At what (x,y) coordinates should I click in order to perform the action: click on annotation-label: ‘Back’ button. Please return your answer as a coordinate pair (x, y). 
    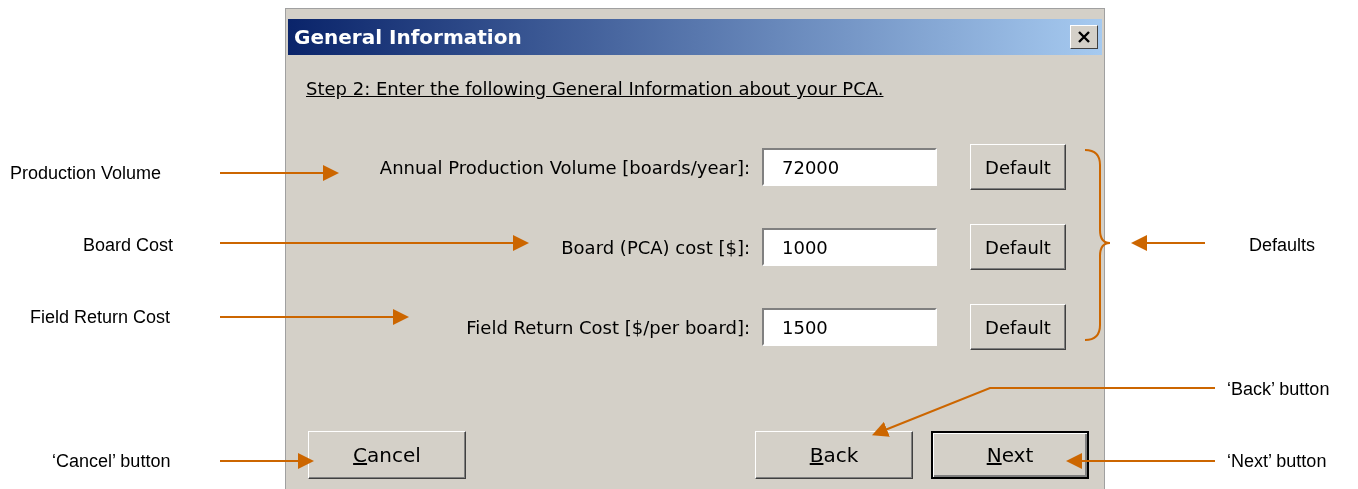
    Looking at the image, I should click on (1278, 389).